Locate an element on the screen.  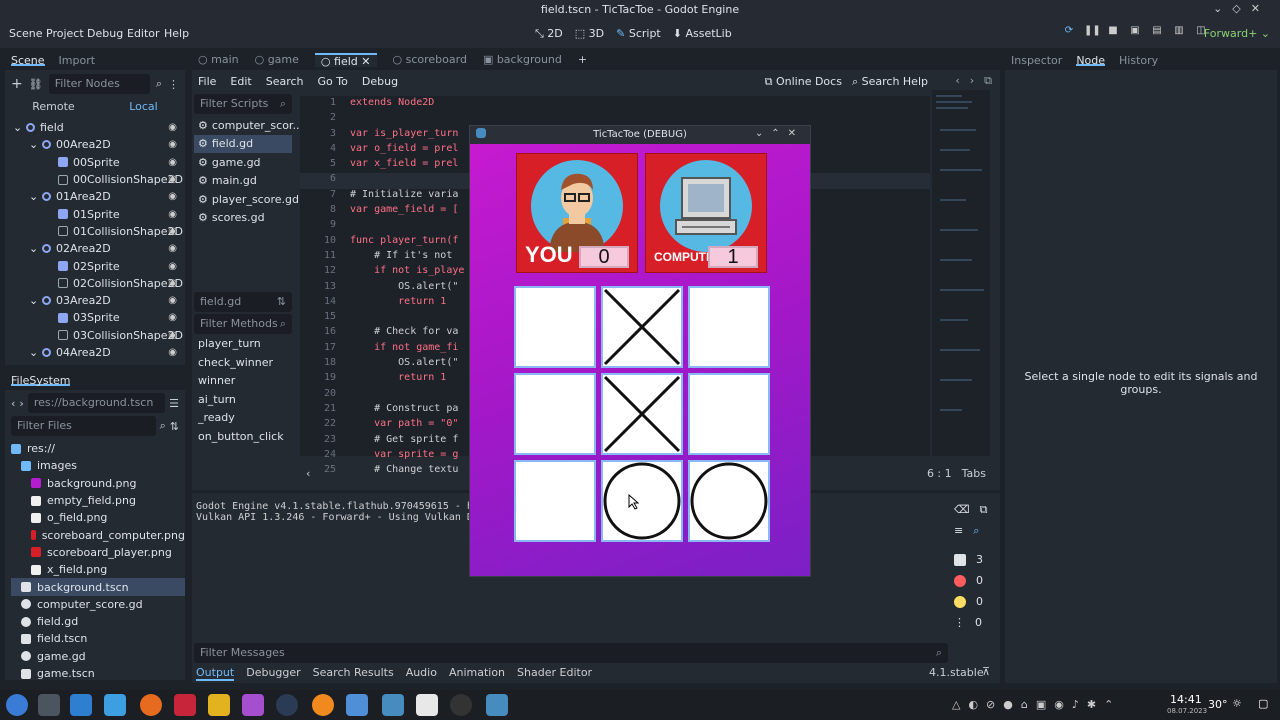
script-item: ⚙ player_score.gd is located at coordinates (246, 199).